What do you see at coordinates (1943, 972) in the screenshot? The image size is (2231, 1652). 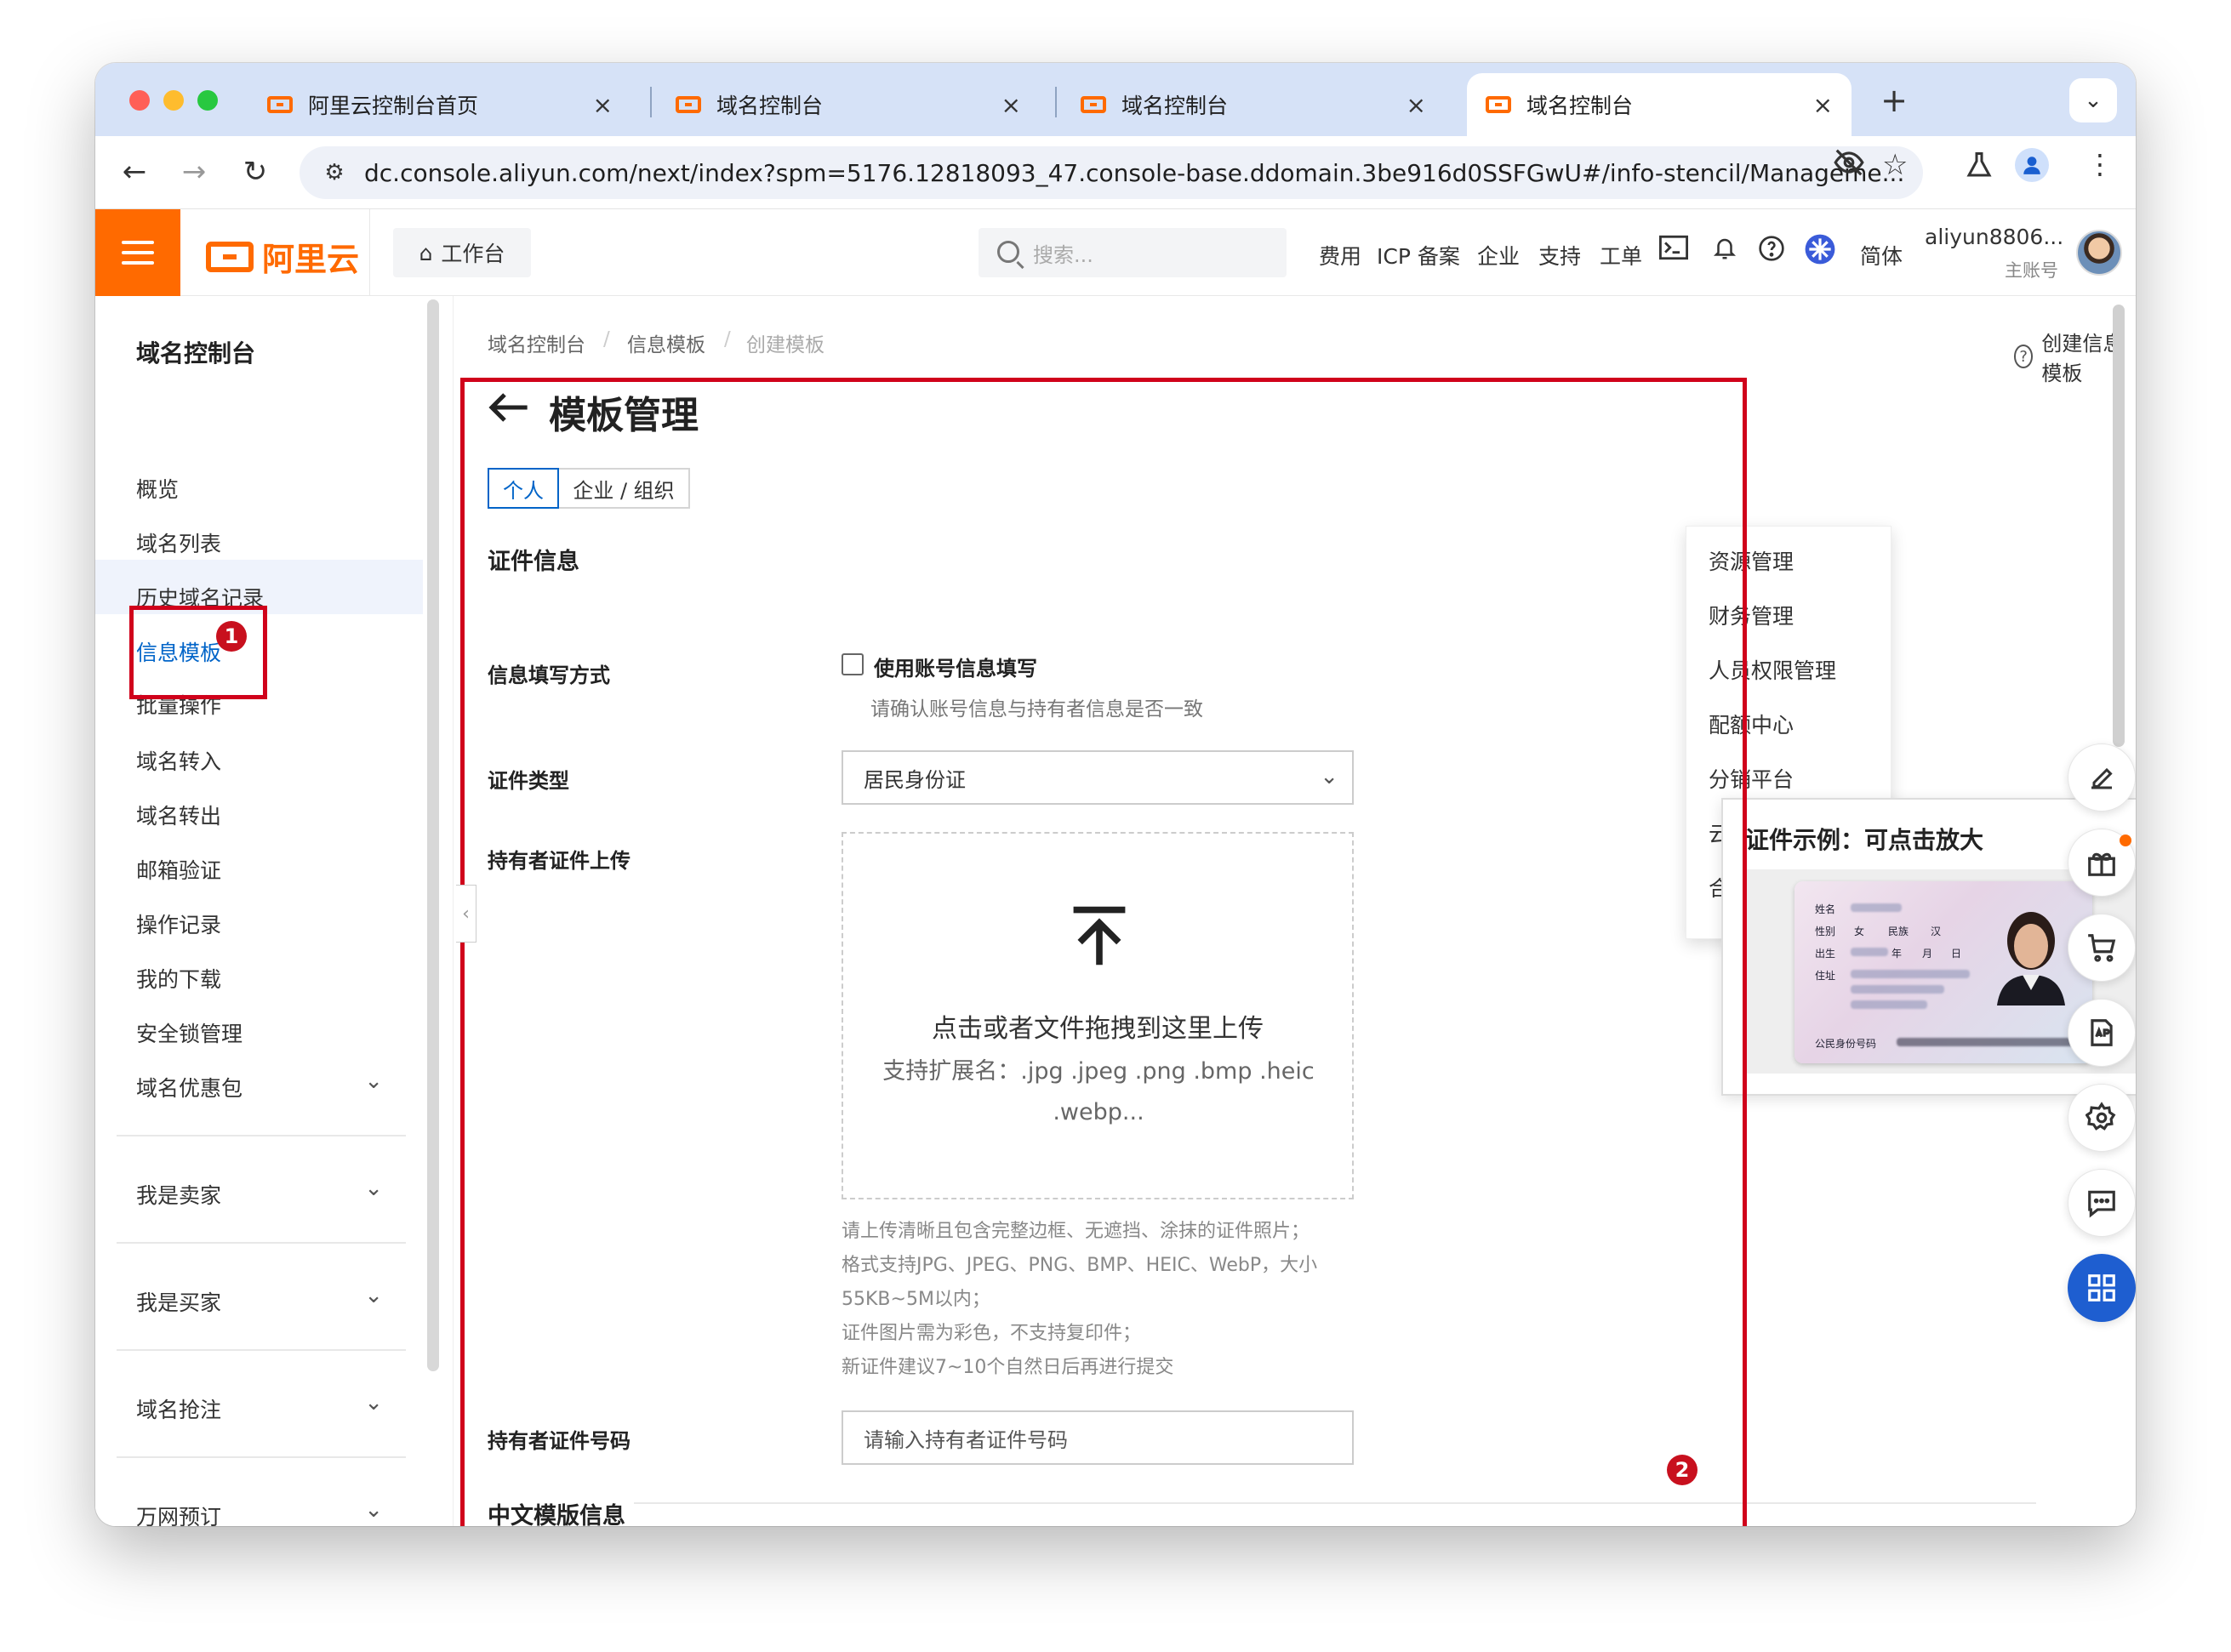 I see `id-card: 姓名 性别 女 民族 汉 出生 年 月 日 住址 公民身份号码` at bounding box center [1943, 972].